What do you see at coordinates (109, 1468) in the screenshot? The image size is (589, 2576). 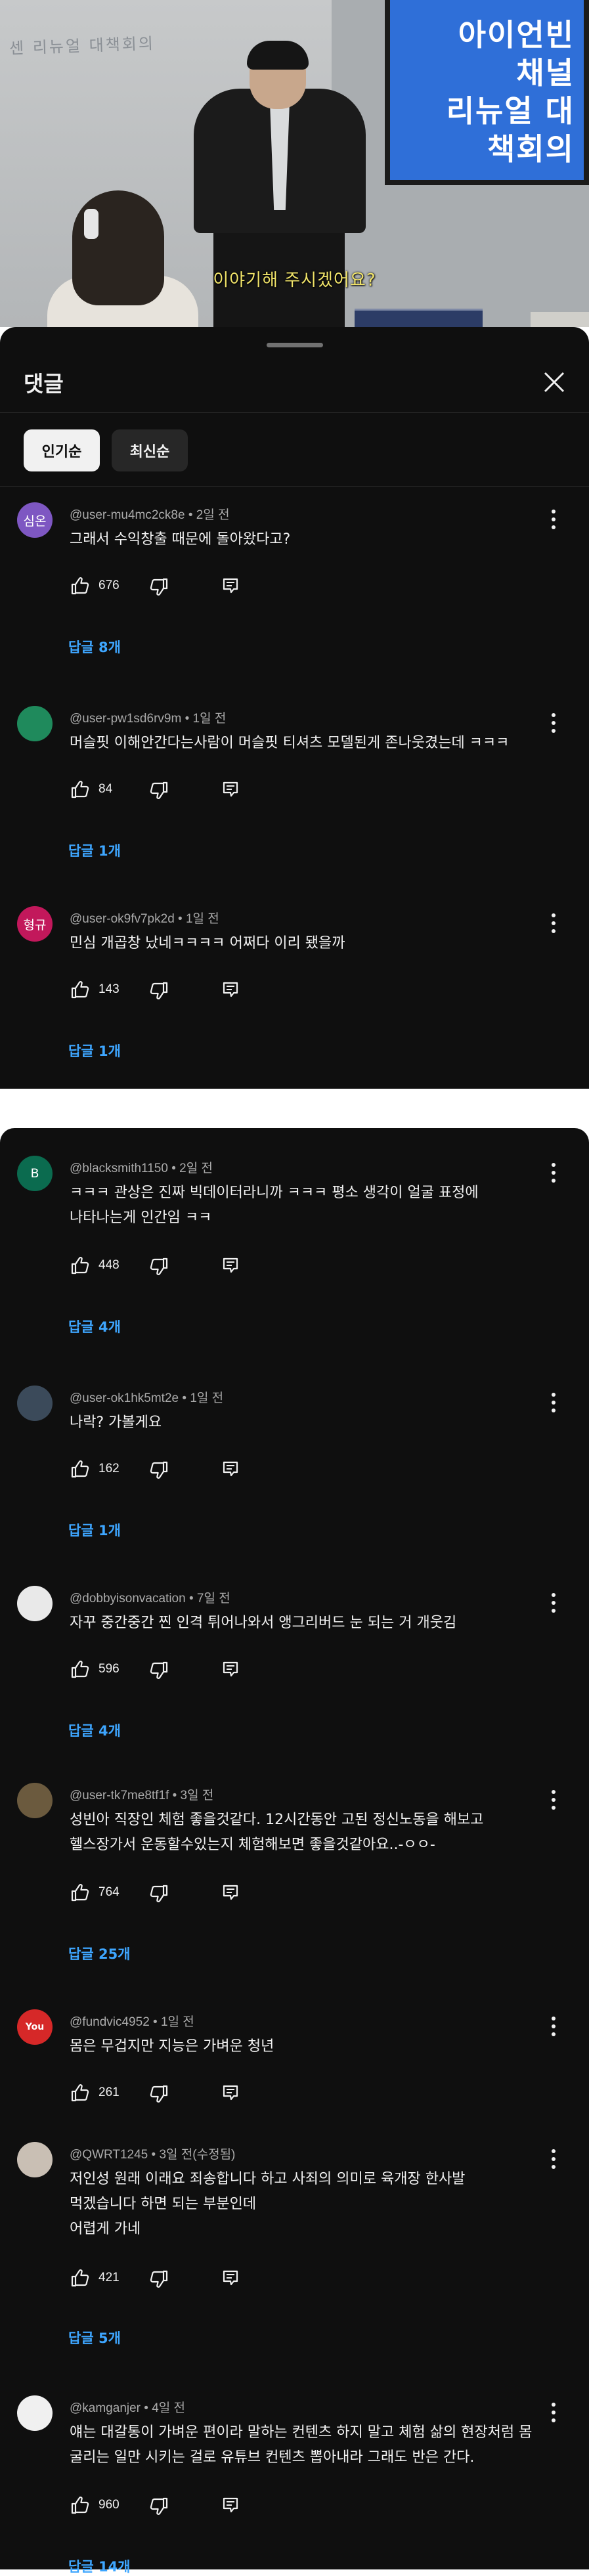 I see `like-count: 162` at bounding box center [109, 1468].